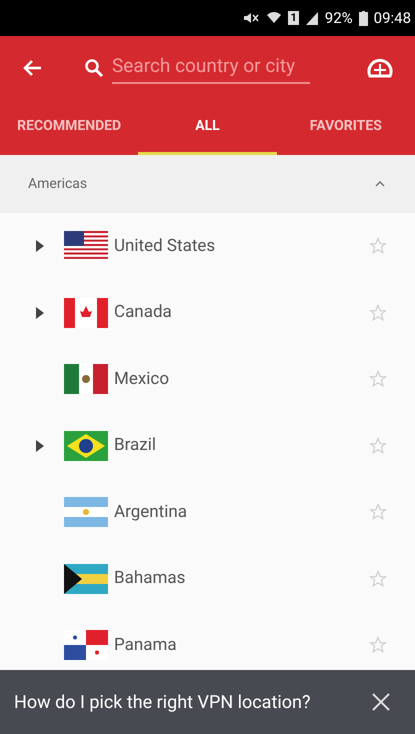 The width and height of the screenshot is (415, 734). What do you see at coordinates (207, 512) in the screenshot?
I see `country-row: Argentina` at bounding box center [207, 512].